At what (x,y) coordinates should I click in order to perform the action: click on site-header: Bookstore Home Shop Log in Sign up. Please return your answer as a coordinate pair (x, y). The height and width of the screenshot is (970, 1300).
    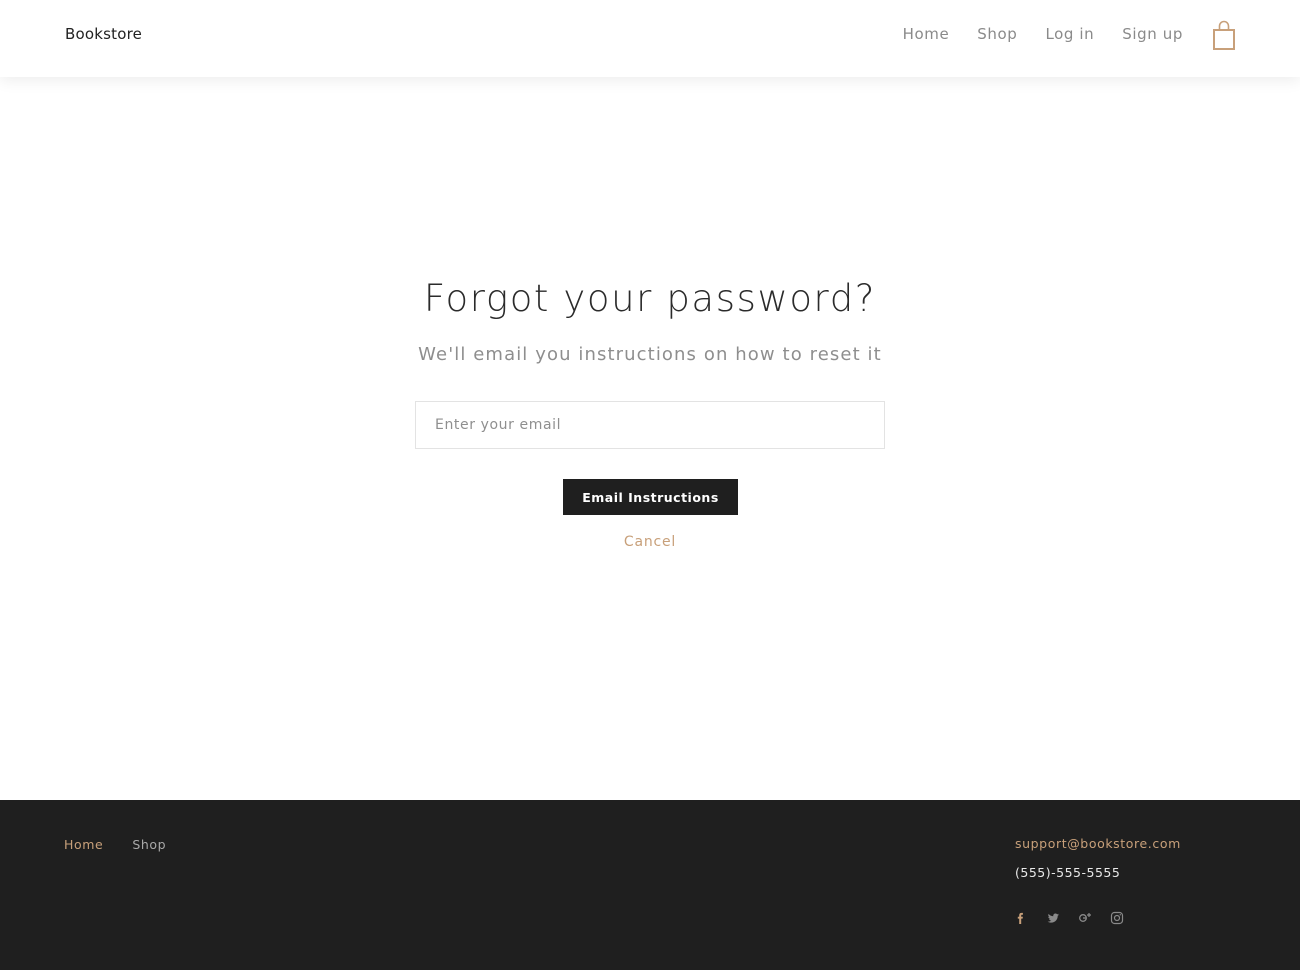
    Looking at the image, I should click on (650, 38).